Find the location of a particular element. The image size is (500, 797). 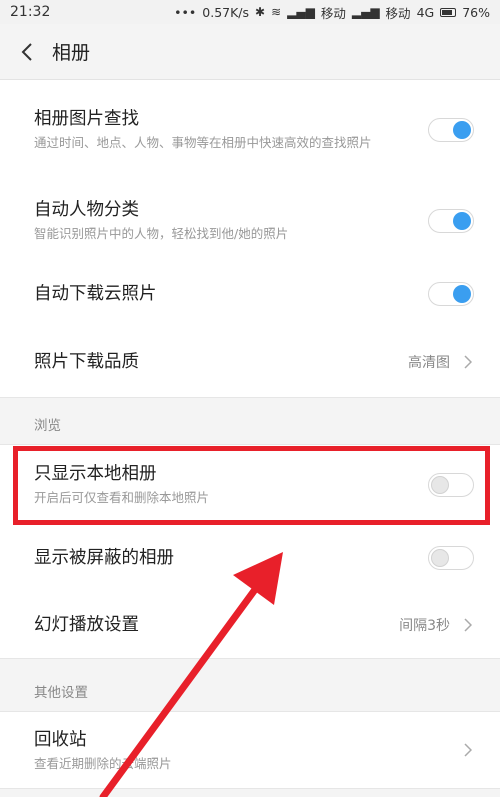

signal-icon: ▂▄▆ is located at coordinates (301, 12).